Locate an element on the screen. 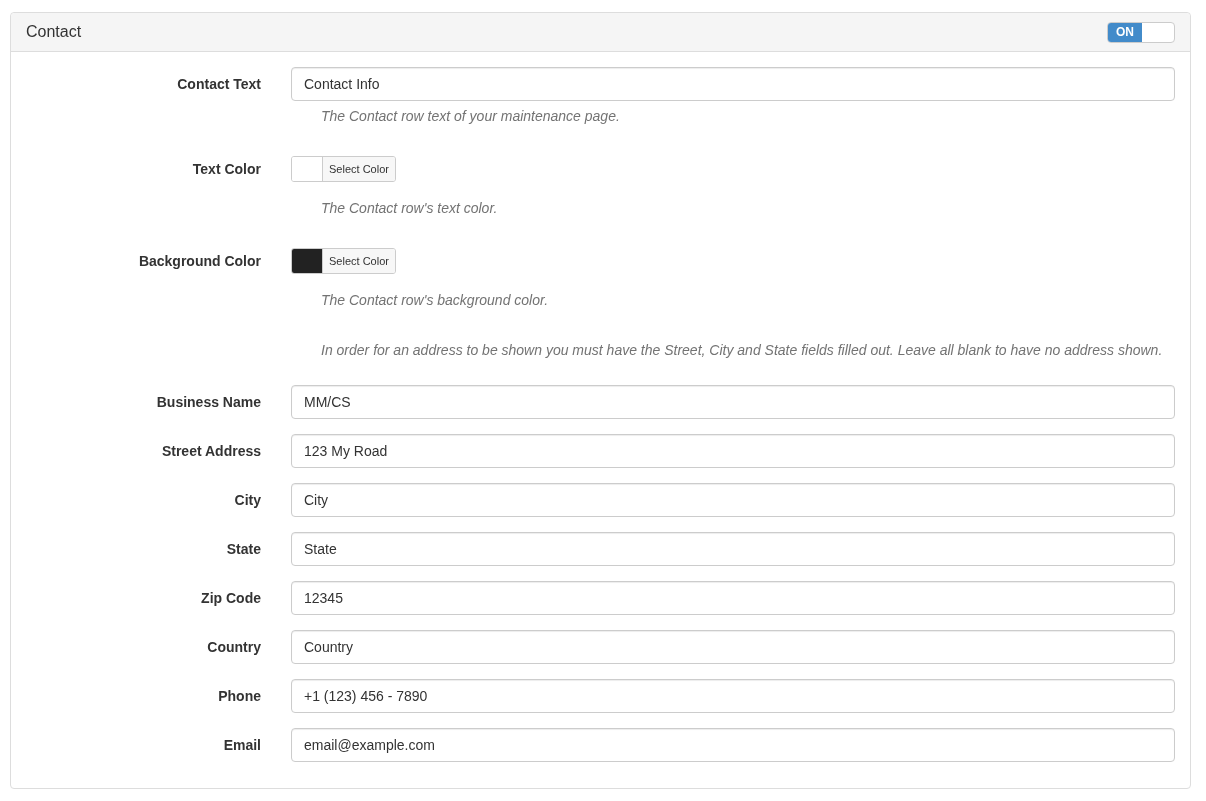 The width and height of the screenshot is (1206, 801). help-text: The Contact row text of your maintenance page. is located at coordinates (471, 116).